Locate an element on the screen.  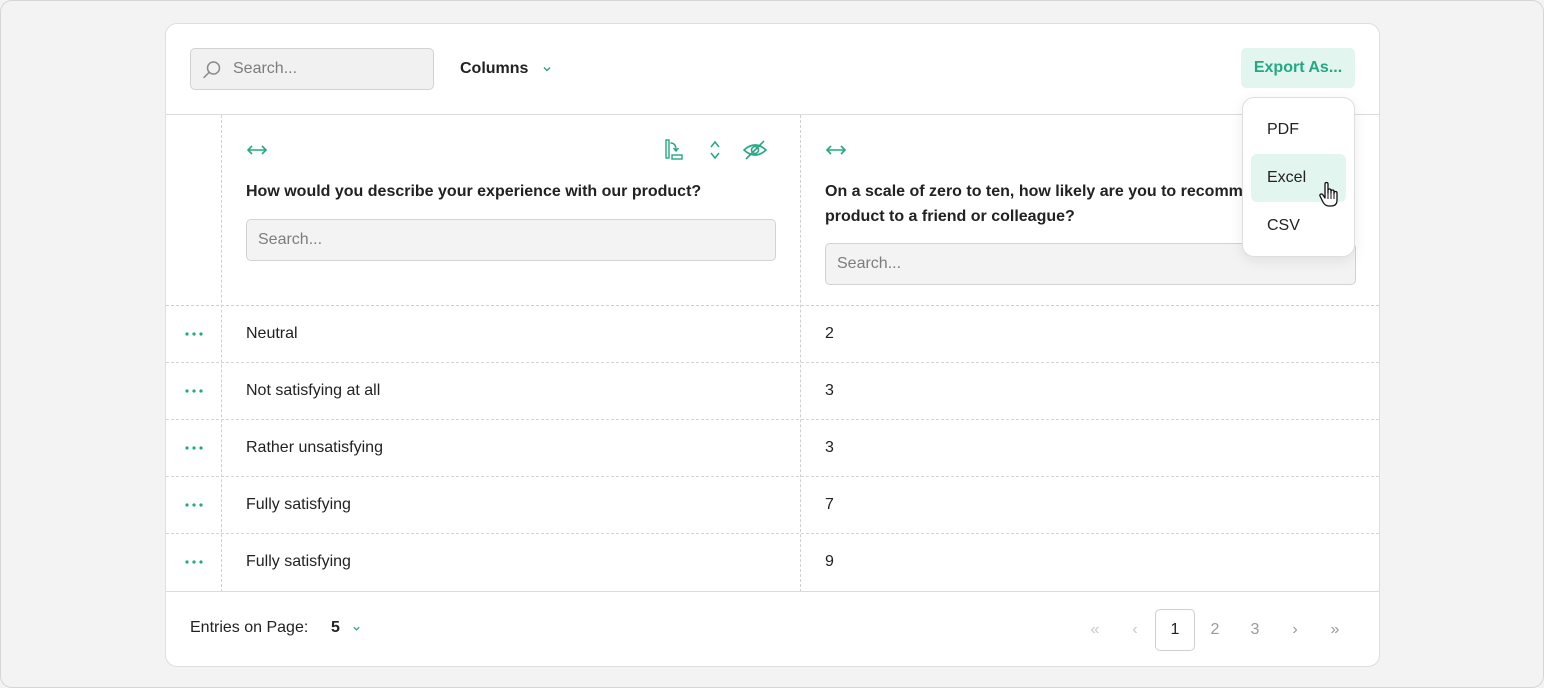
answer-cell: Not satisfying at all is located at coordinates (313, 390).